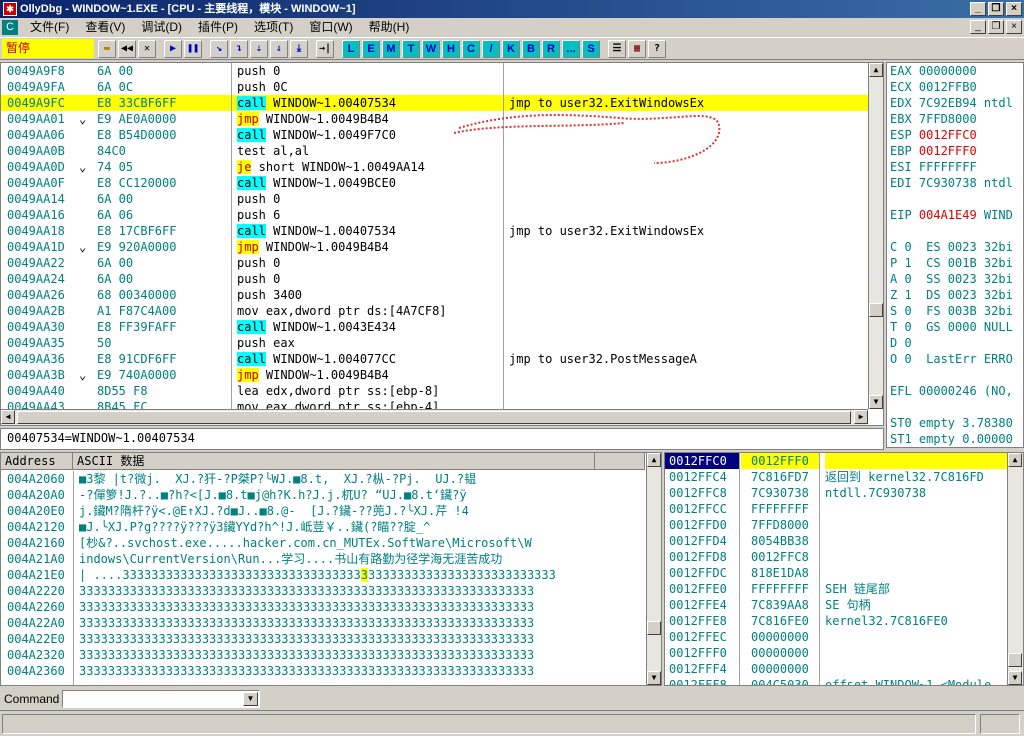 The height and width of the screenshot is (736, 1024). I want to click on disasm-row: 0049AA14 6A 00 push 0, so click(435, 199).